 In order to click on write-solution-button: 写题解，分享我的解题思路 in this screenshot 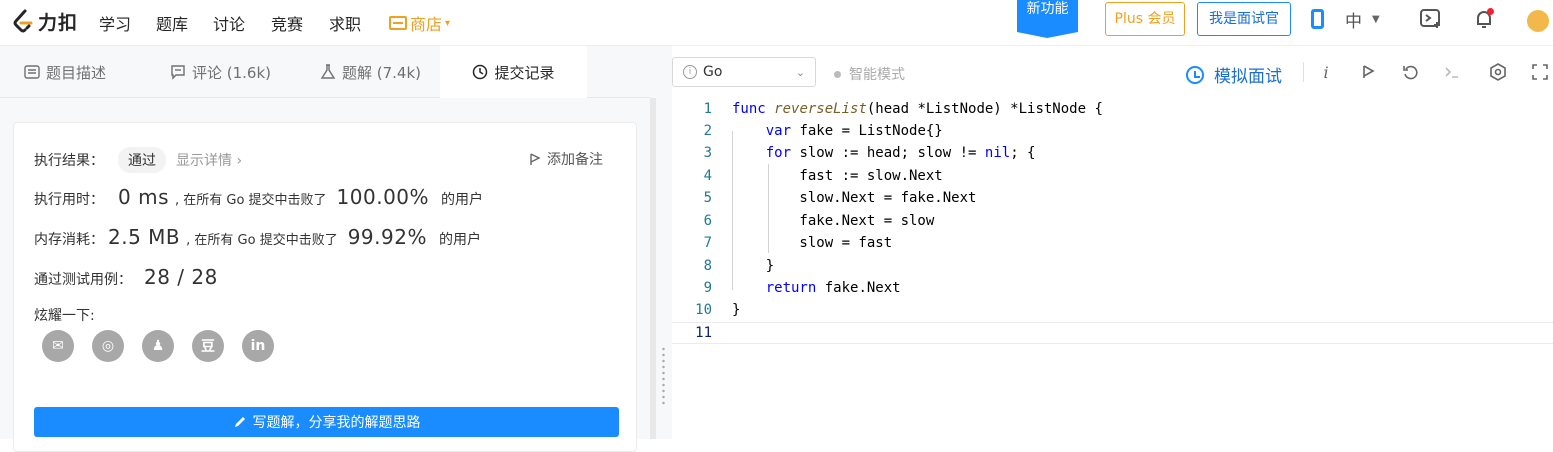, I will do `click(326, 422)`.